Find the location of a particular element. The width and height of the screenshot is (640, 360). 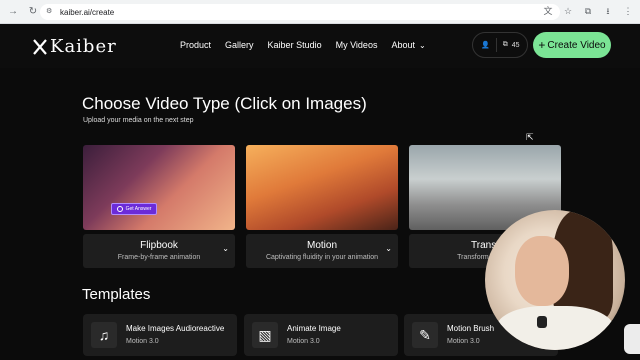

kaiber-logo-icon is located at coordinates (40, 46).